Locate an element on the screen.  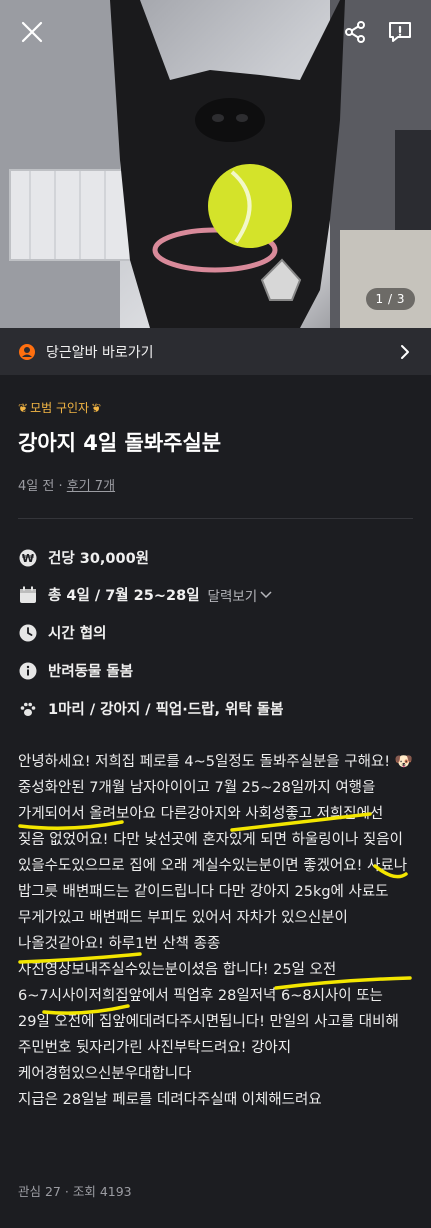
laurel-right-icon: ❦ is located at coordinates (96, 407).